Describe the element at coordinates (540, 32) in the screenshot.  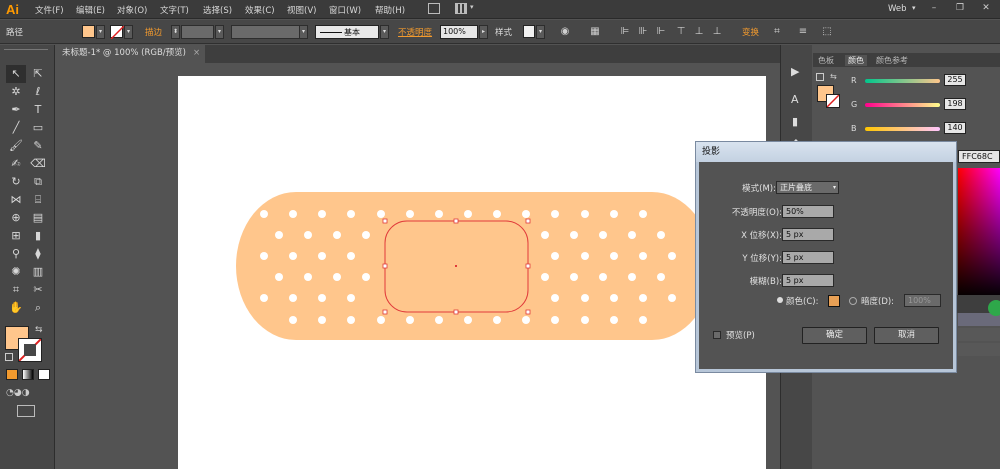
I see `graphic-style-dropdown-icon: ▾` at that location.